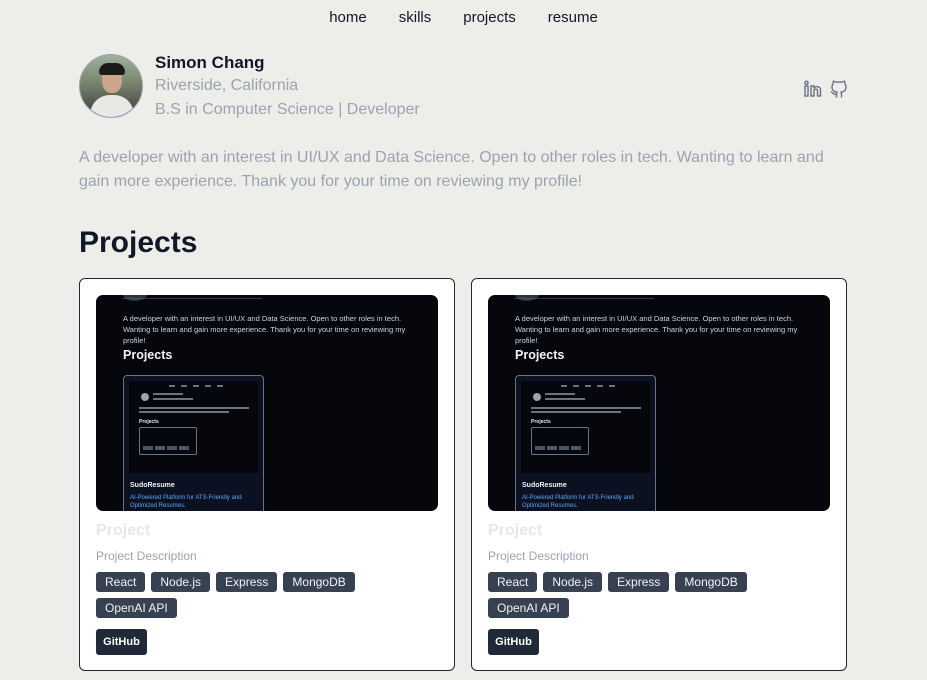 The width and height of the screenshot is (927, 680). What do you see at coordinates (210, 62) in the screenshot?
I see `profile-name: Simon Chang` at bounding box center [210, 62].